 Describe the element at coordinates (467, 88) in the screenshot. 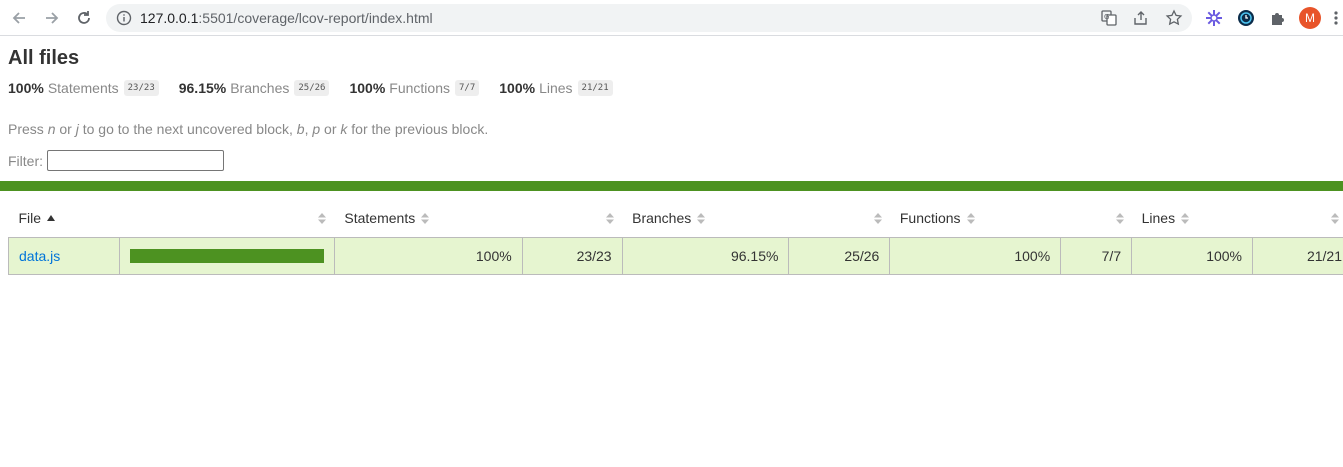

I see `summary-fraction: 7/7` at that location.